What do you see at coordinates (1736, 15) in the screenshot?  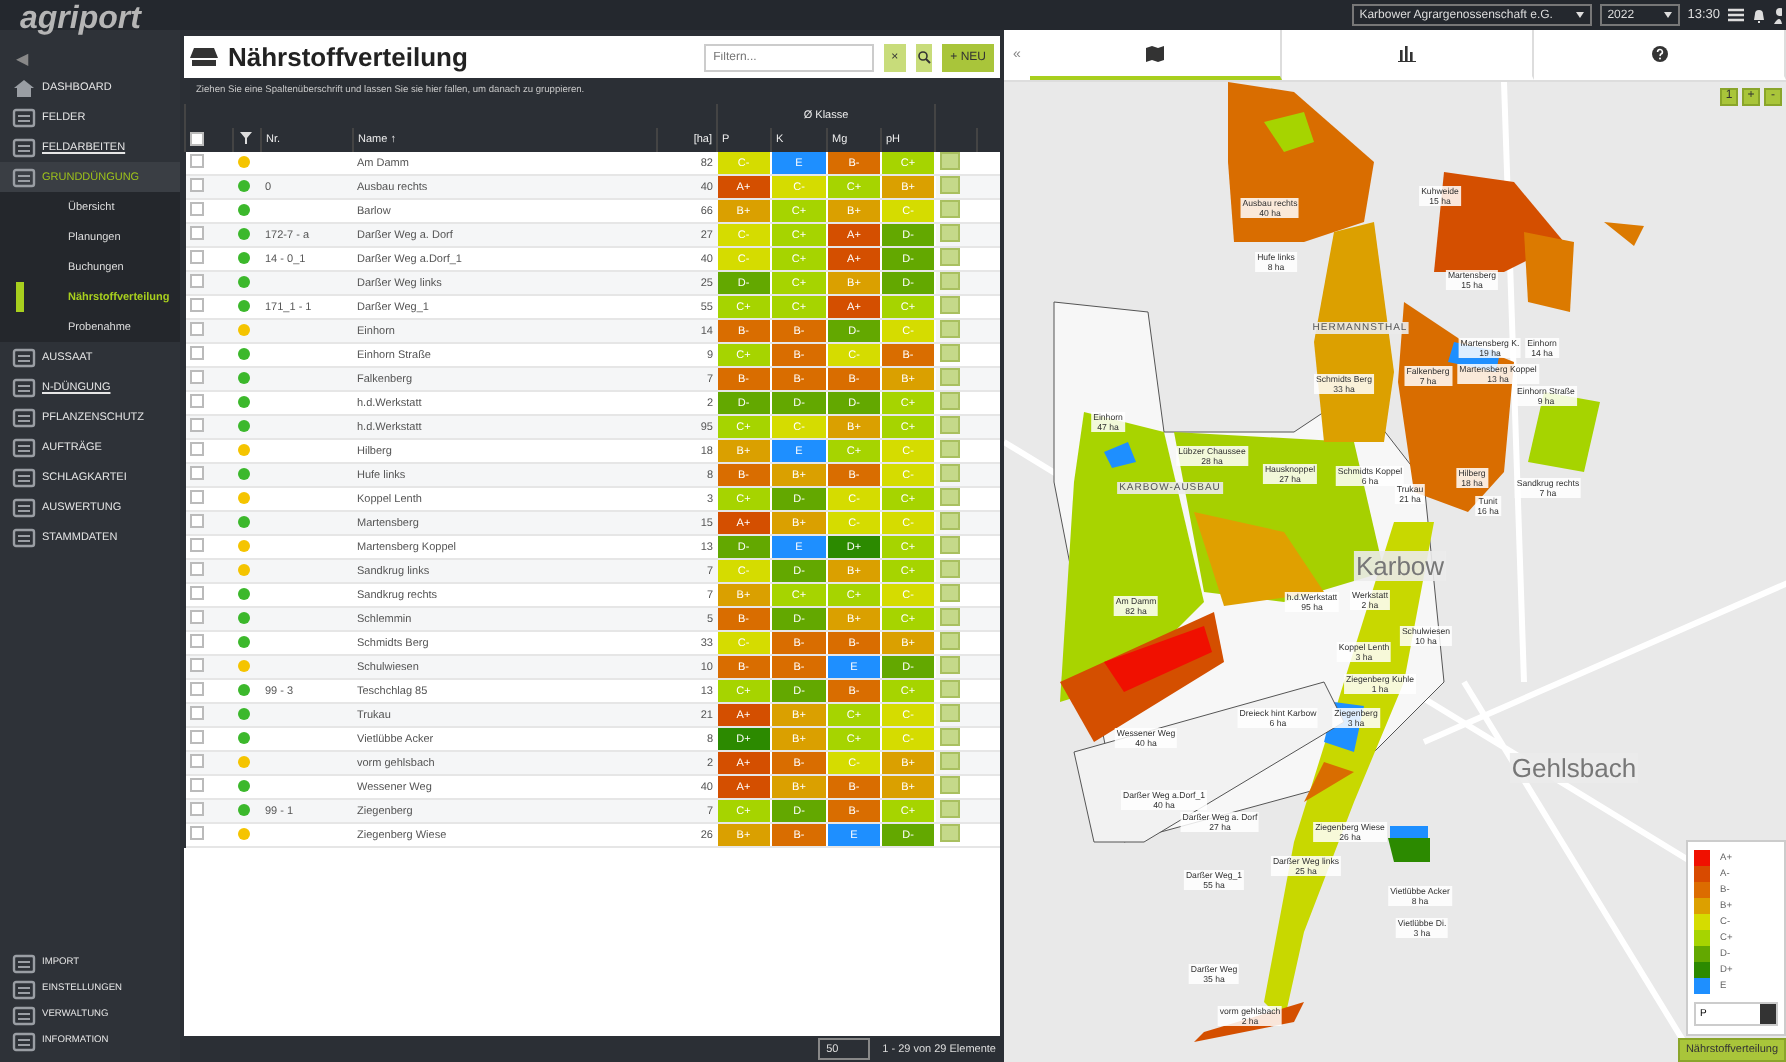 I see `list-icon` at bounding box center [1736, 15].